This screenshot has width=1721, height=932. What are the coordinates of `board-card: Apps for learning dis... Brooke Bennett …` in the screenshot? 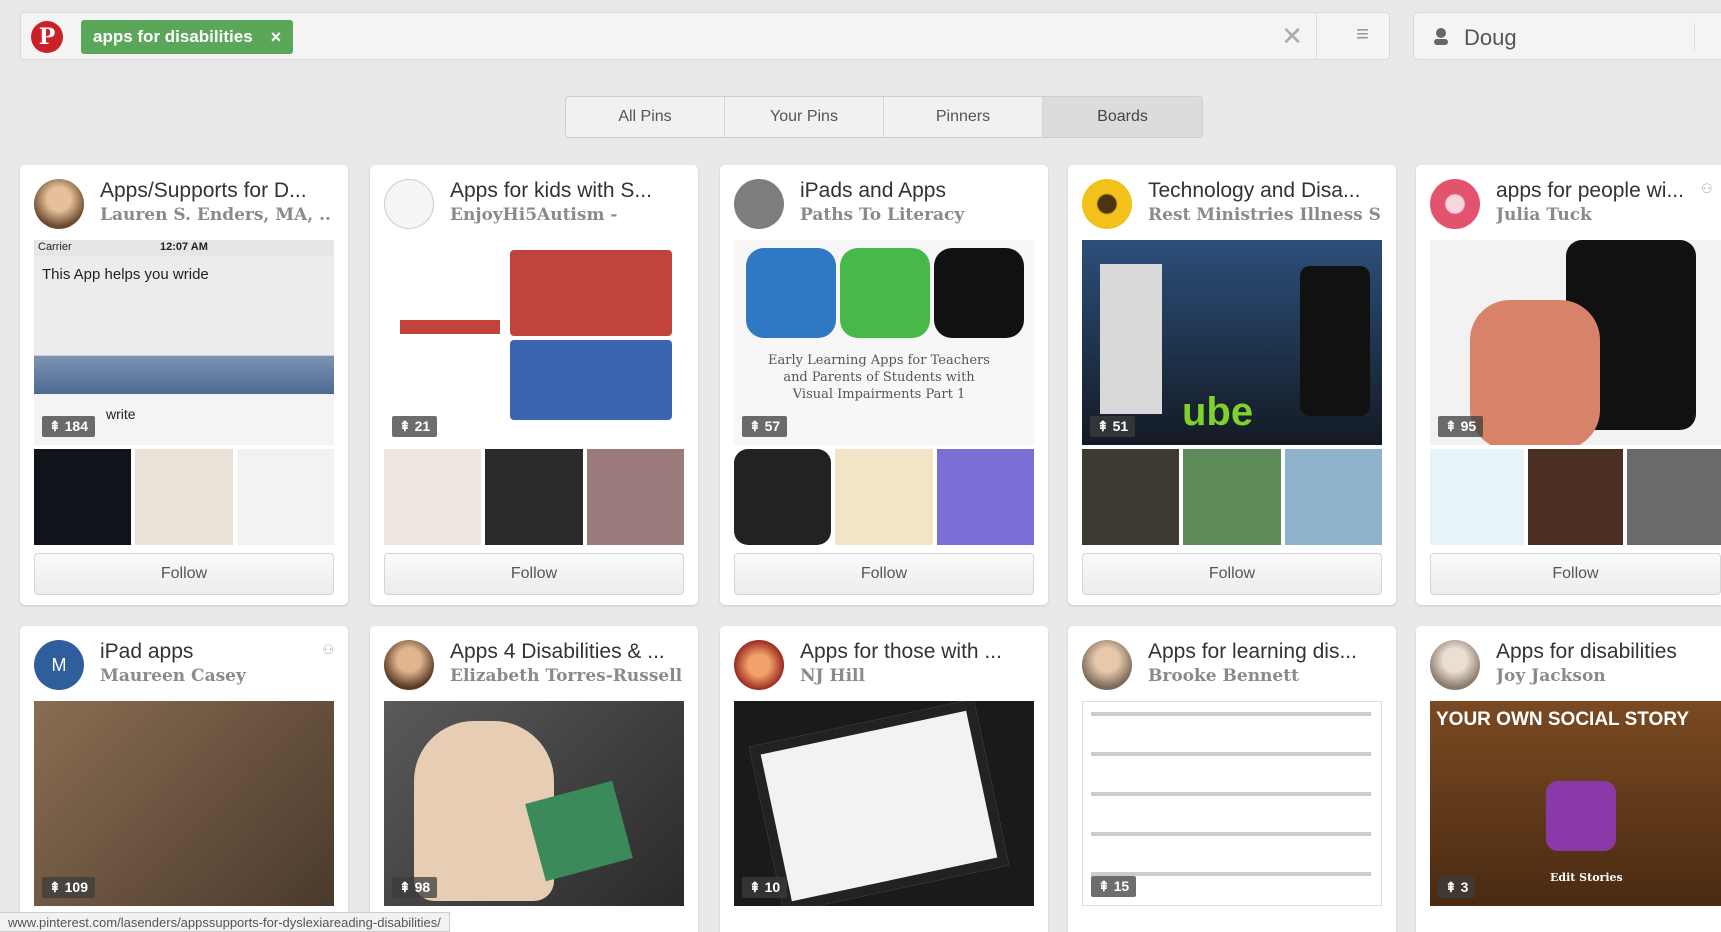 It's located at (1232, 779).